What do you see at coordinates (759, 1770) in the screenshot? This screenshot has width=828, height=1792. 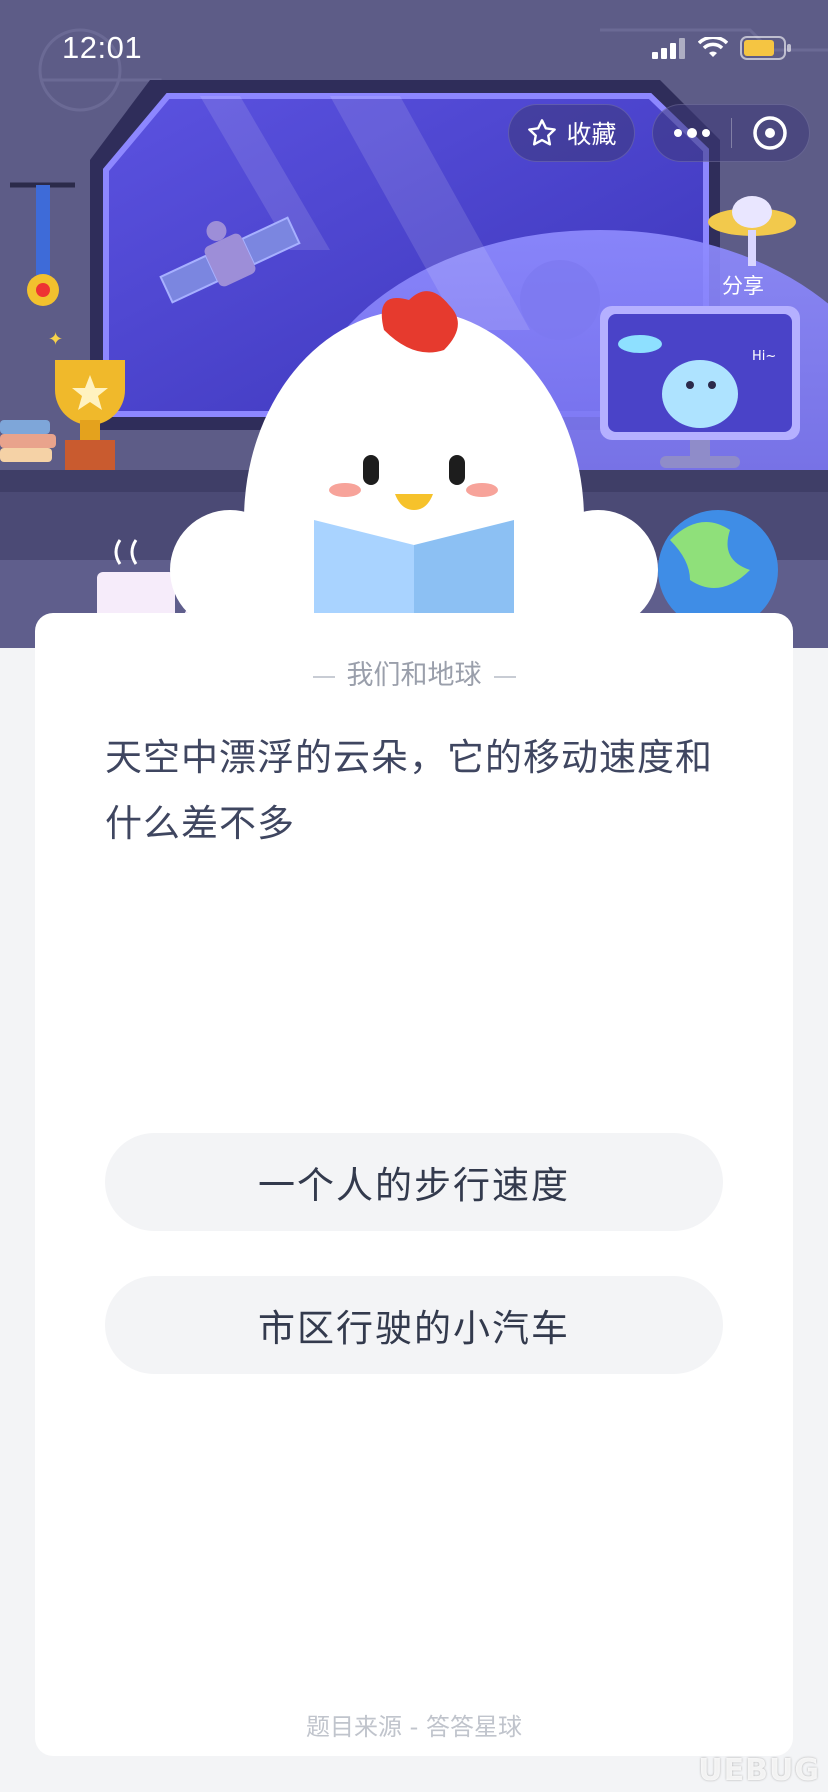 I see `site-watermark: UEBUG` at bounding box center [759, 1770].